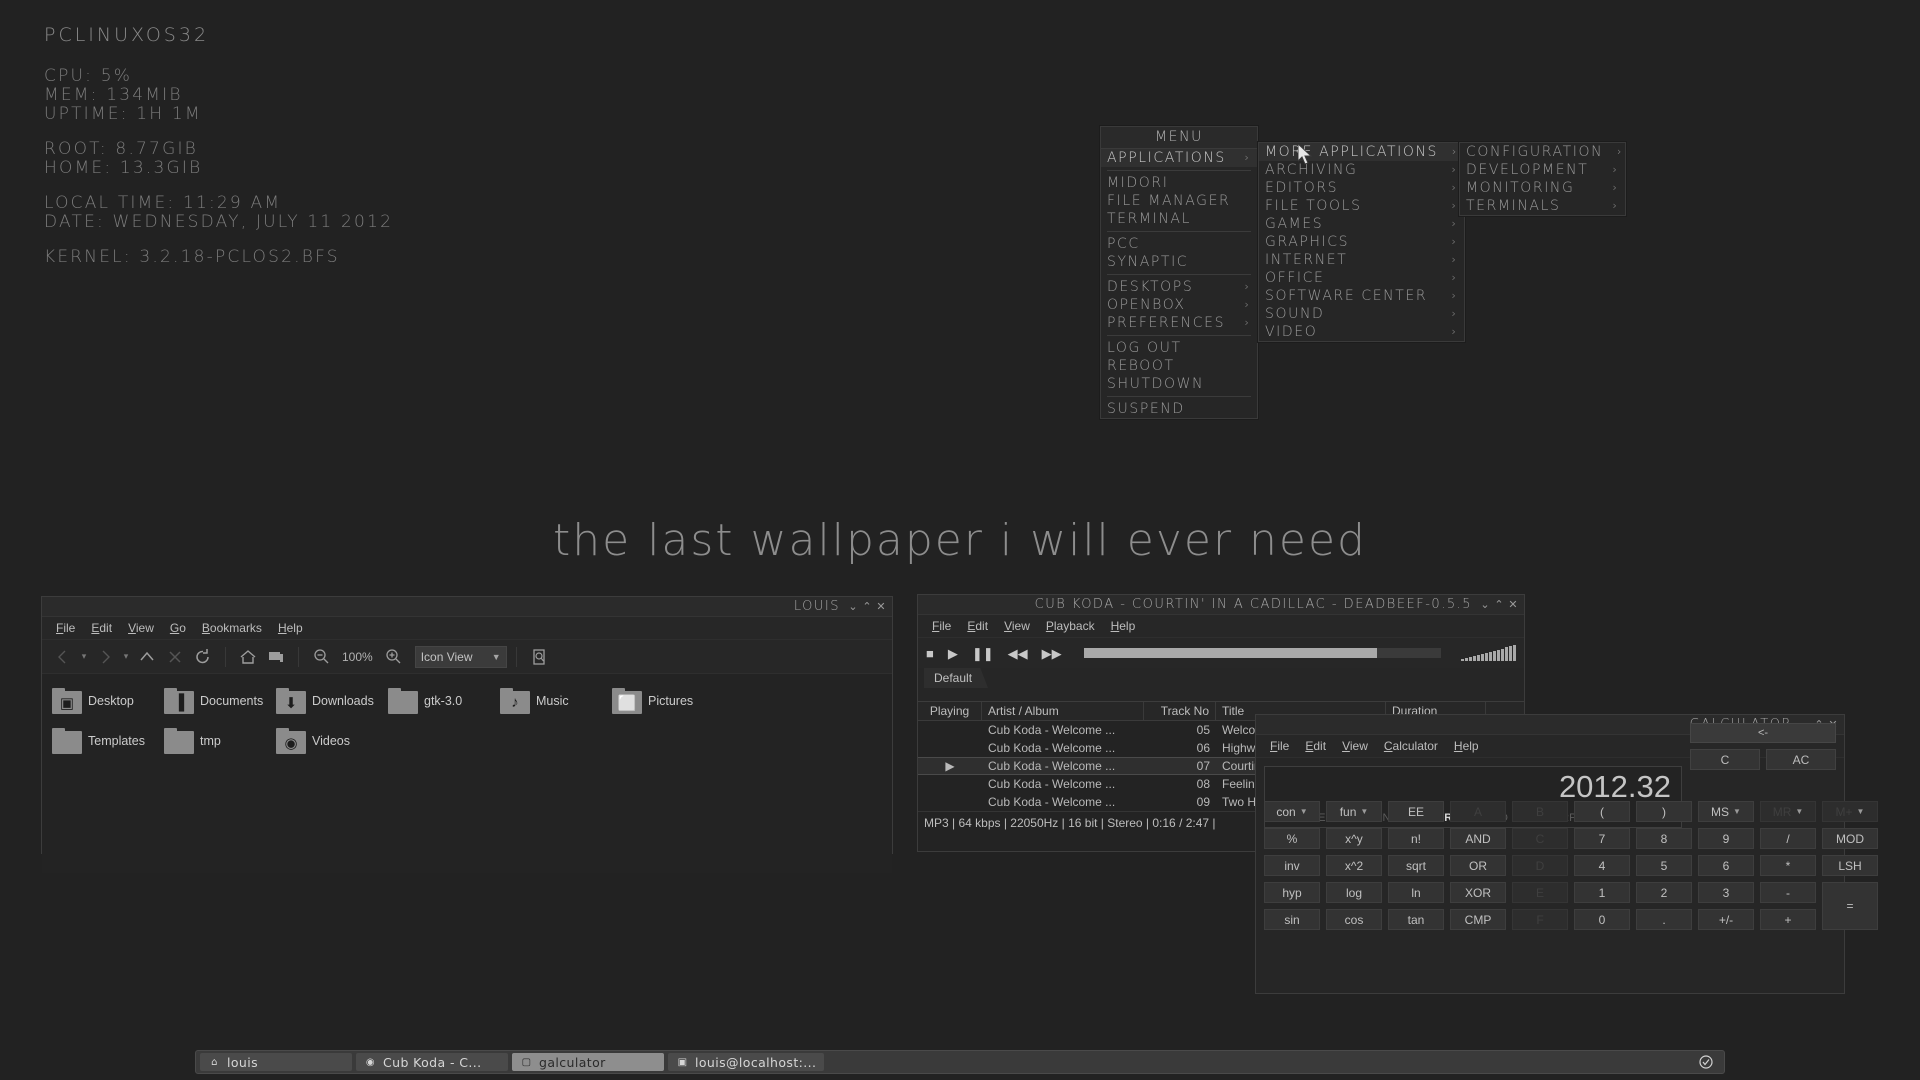  Describe the element at coordinates (1788, 919) in the screenshot. I see `calc-key-+: +` at that location.